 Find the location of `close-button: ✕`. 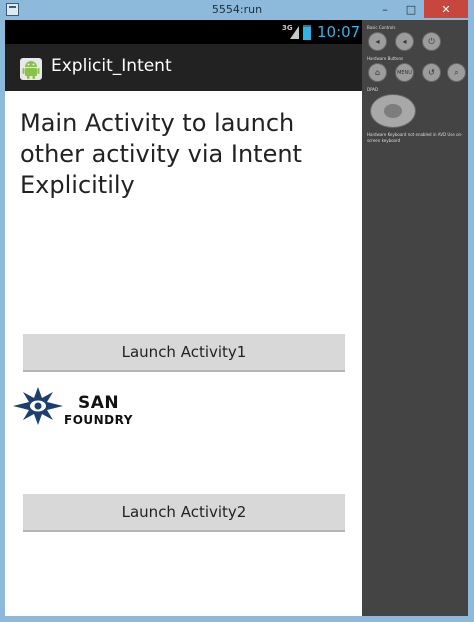

close-button: ✕ is located at coordinates (446, 9).